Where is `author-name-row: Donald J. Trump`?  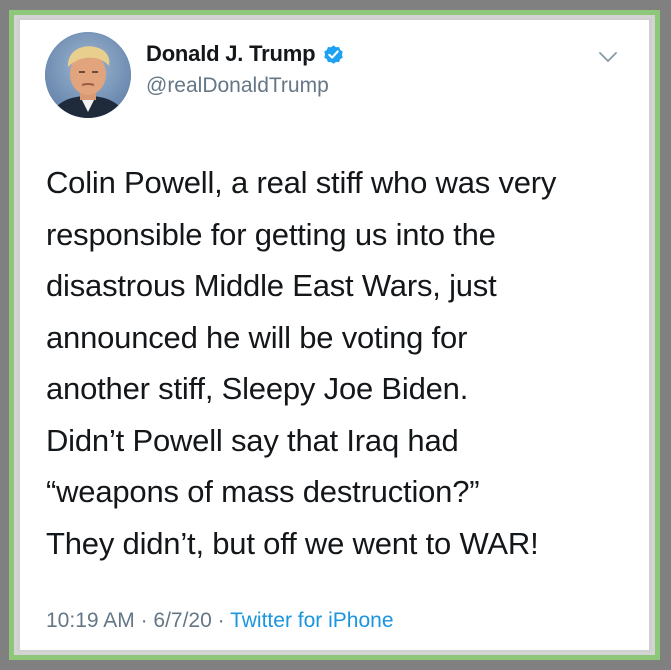
author-name-row: Donald J. Trump is located at coordinates (245, 54).